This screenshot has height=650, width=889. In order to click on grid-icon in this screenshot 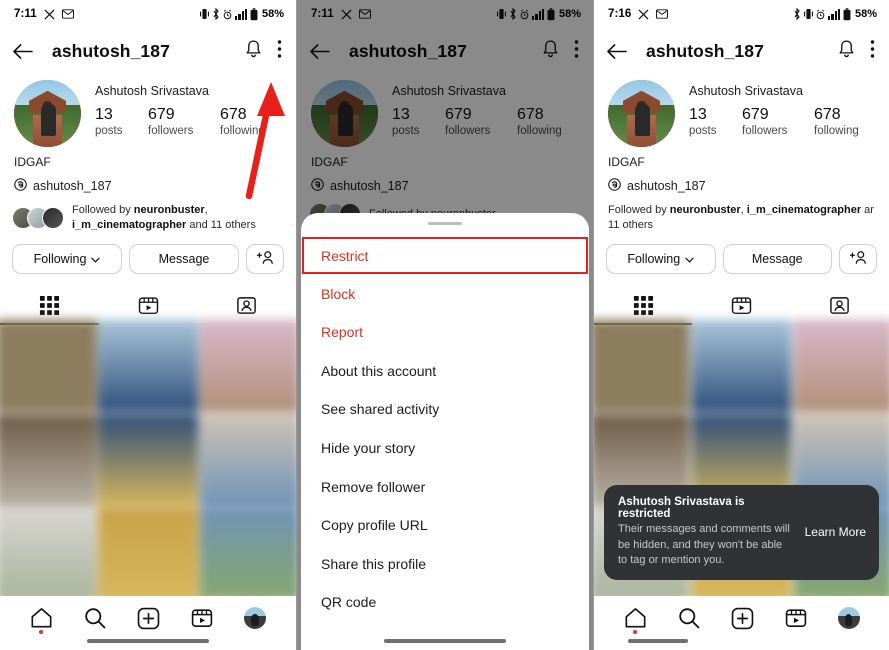, I will do `click(49, 306)`.